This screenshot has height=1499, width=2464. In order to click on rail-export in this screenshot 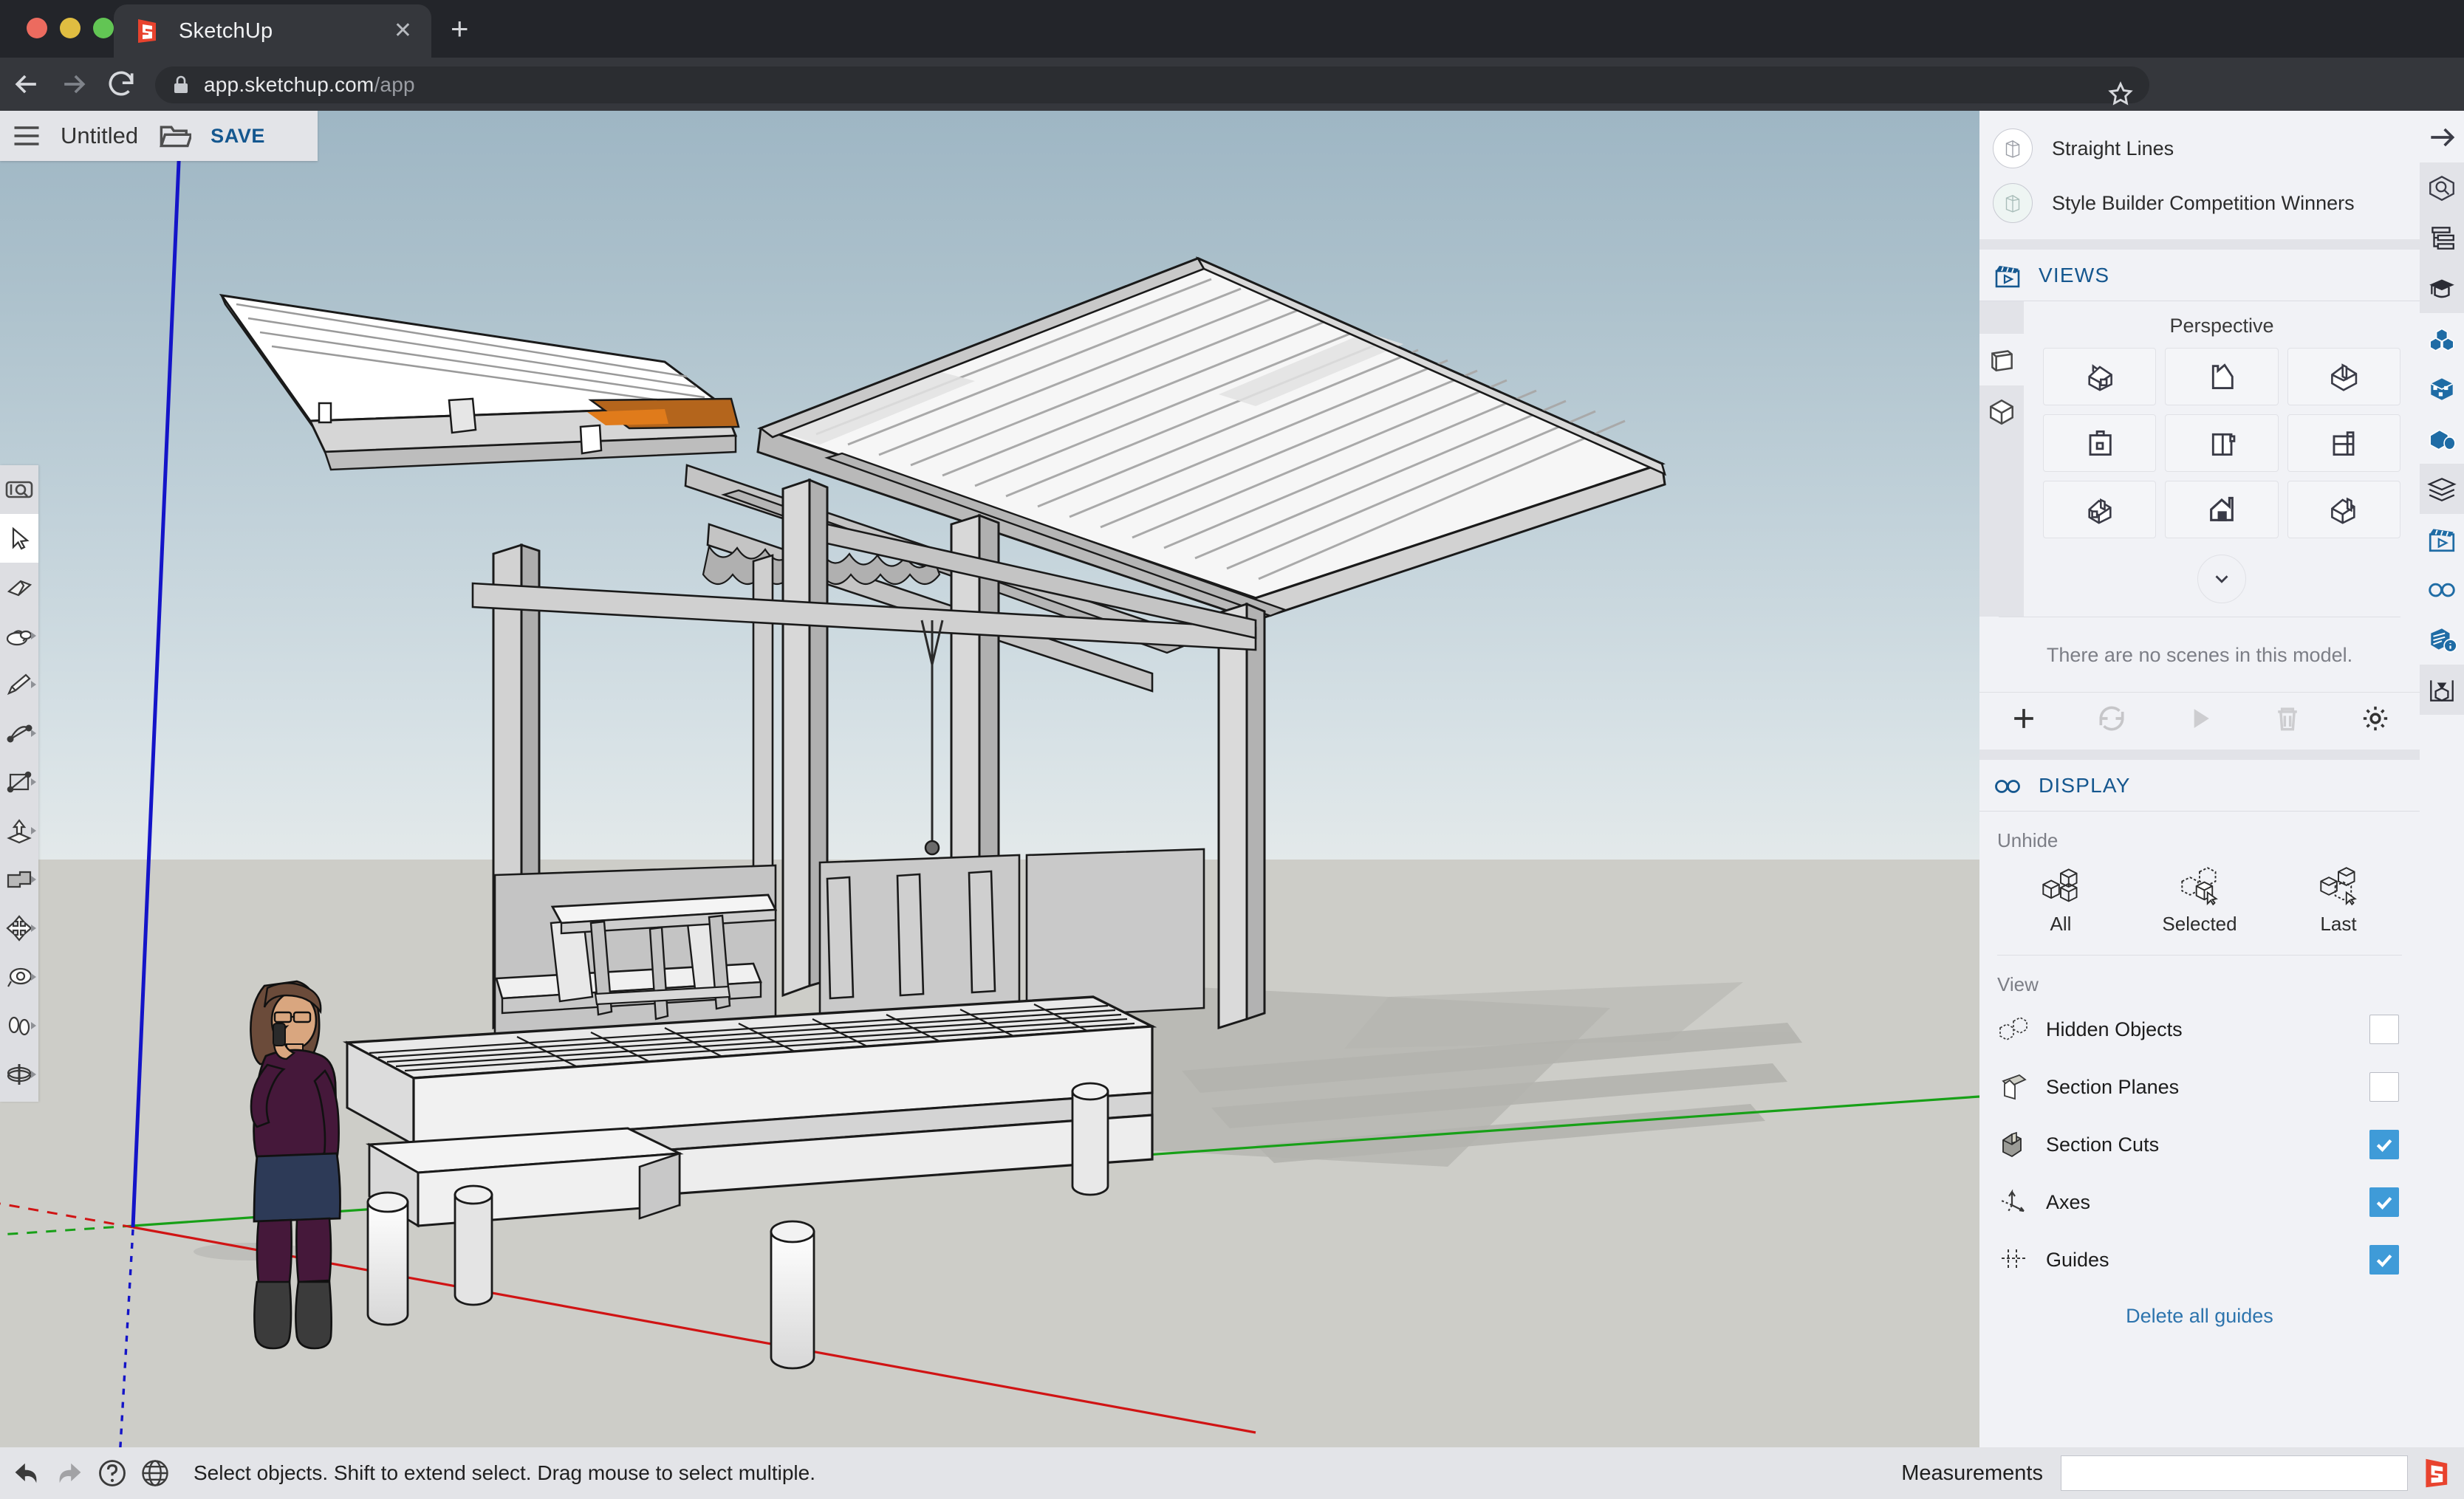, I will do `click(2442, 690)`.